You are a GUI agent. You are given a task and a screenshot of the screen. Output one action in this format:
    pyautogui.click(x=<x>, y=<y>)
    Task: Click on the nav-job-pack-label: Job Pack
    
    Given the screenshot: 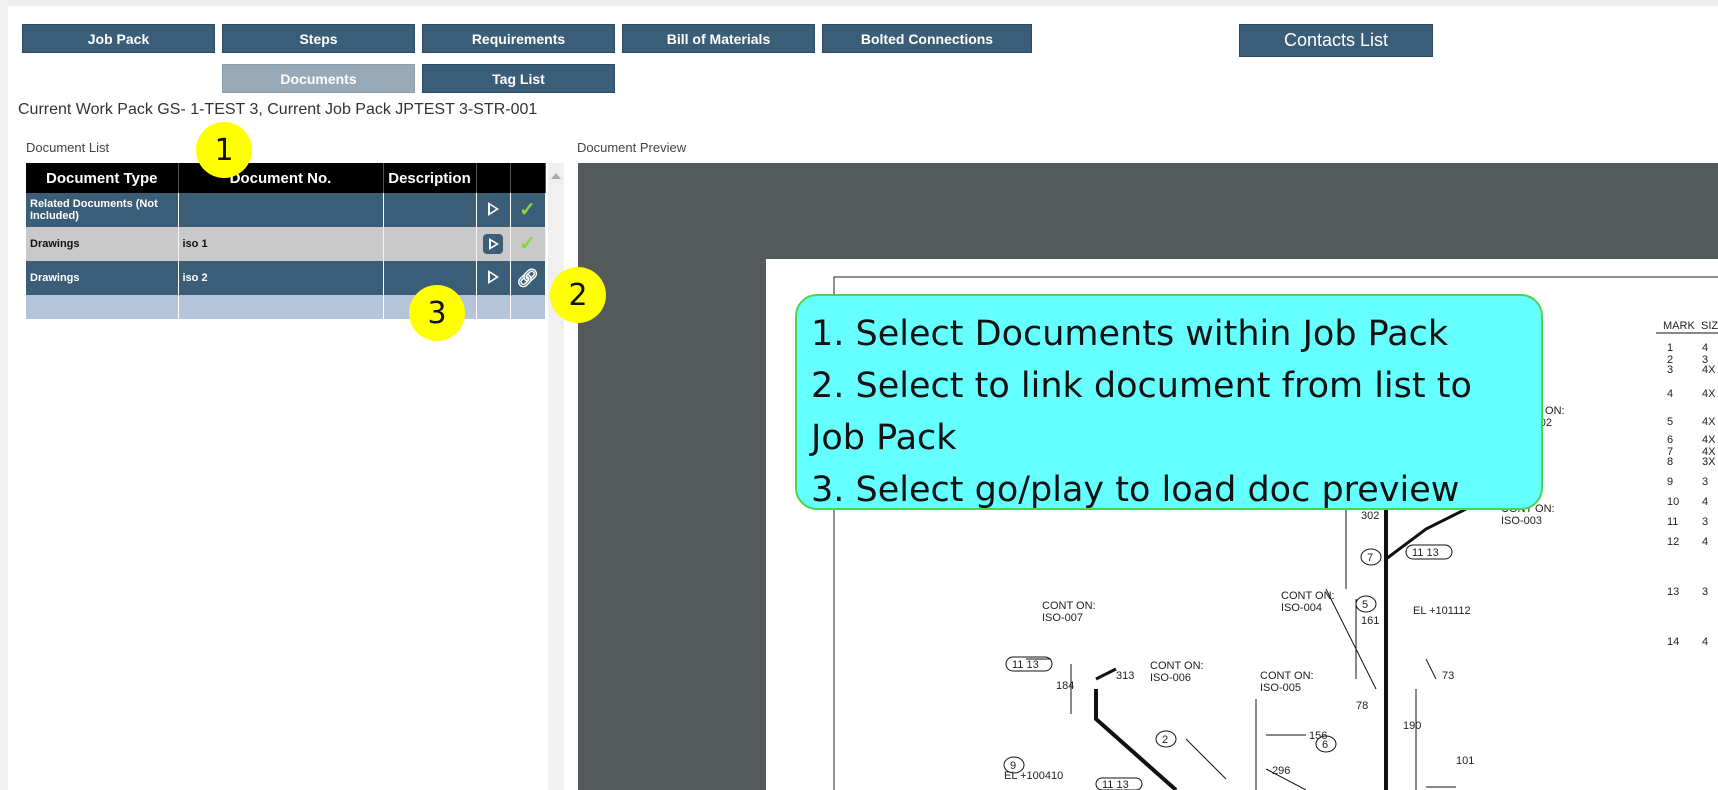 What is the action you would take?
    pyautogui.click(x=118, y=38)
    